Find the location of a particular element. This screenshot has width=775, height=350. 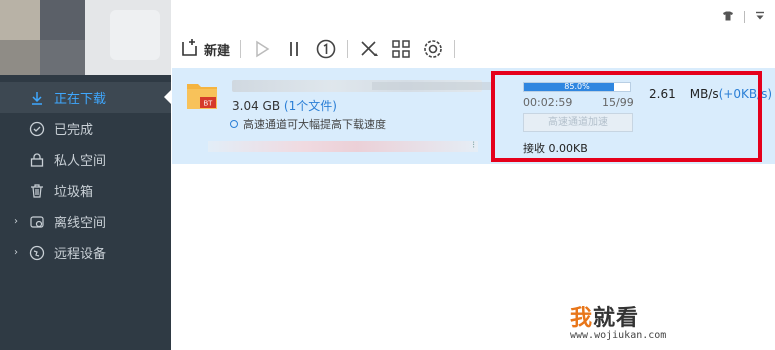

lock-icon is located at coordinates (37, 160).